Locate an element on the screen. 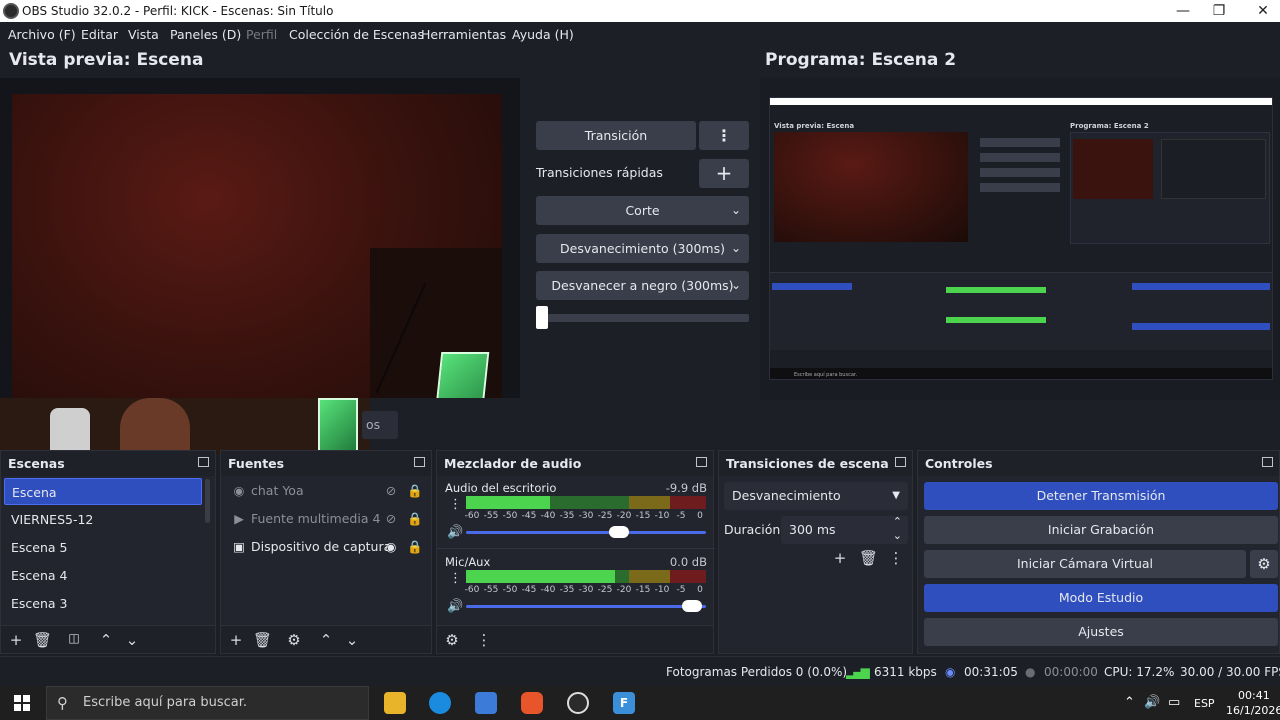 This screenshot has width=1280, height=720. tbar-track is located at coordinates (644, 318).